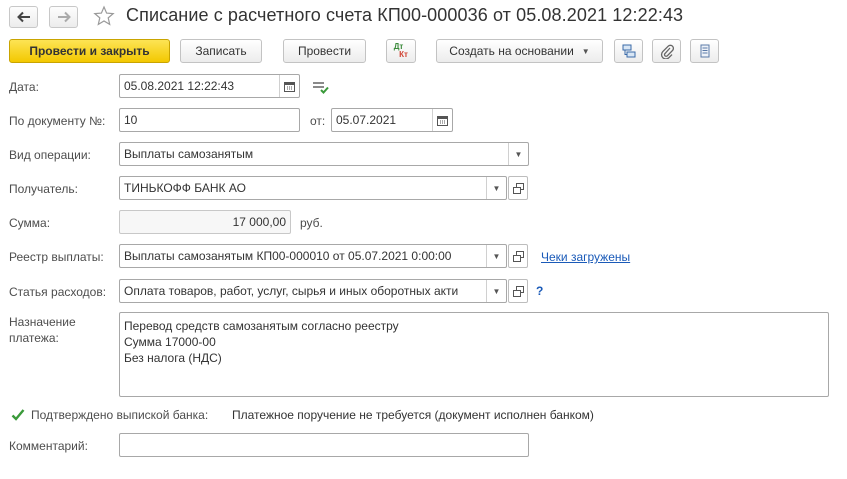 Image resolution: width=847 pixels, height=479 pixels. Describe the element at coordinates (366, 120) in the screenshot. I see `doc-date-value: 05.07.2021` at that location.